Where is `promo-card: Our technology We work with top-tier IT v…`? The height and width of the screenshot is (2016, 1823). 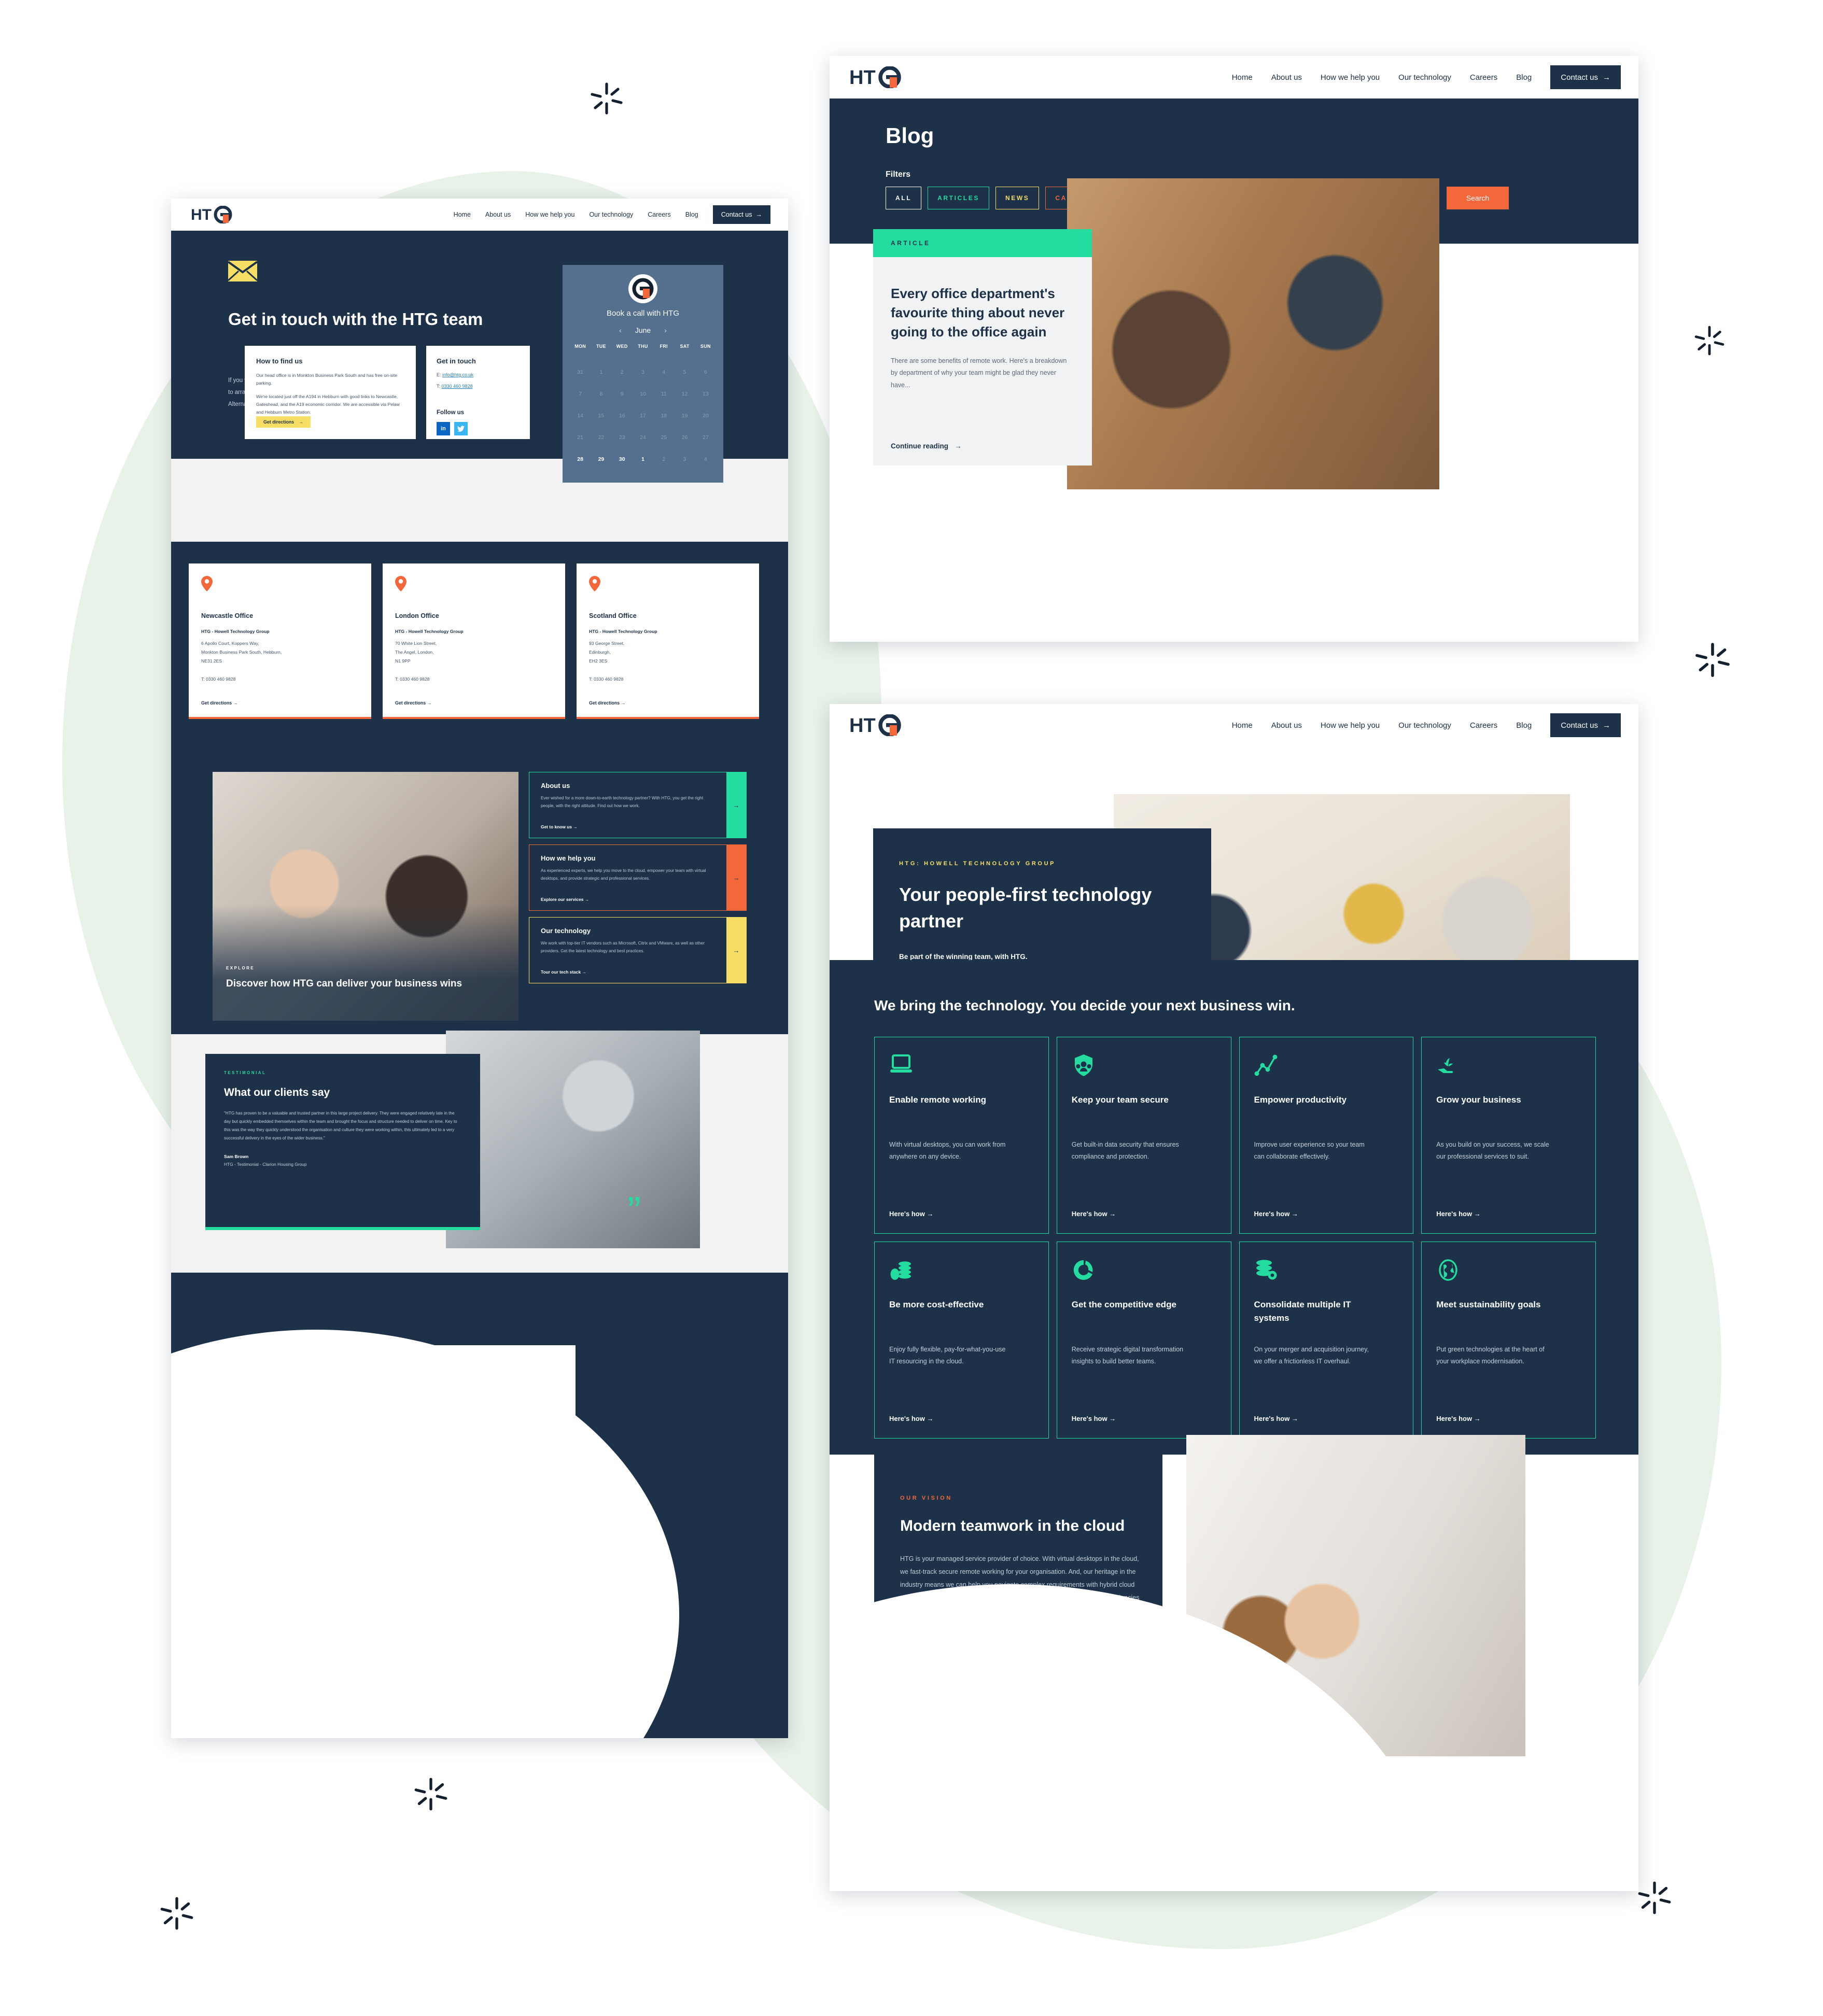 promo-card: Our technology We work with top-tier IT v… is located at coordinates (638, 950).